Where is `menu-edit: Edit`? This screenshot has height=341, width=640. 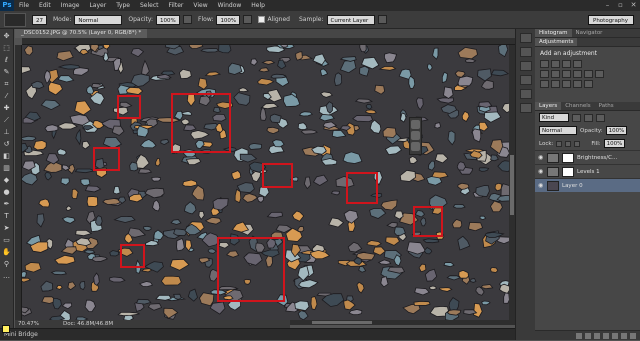
menu-edit: Edit is located at coordinates (45, 5).